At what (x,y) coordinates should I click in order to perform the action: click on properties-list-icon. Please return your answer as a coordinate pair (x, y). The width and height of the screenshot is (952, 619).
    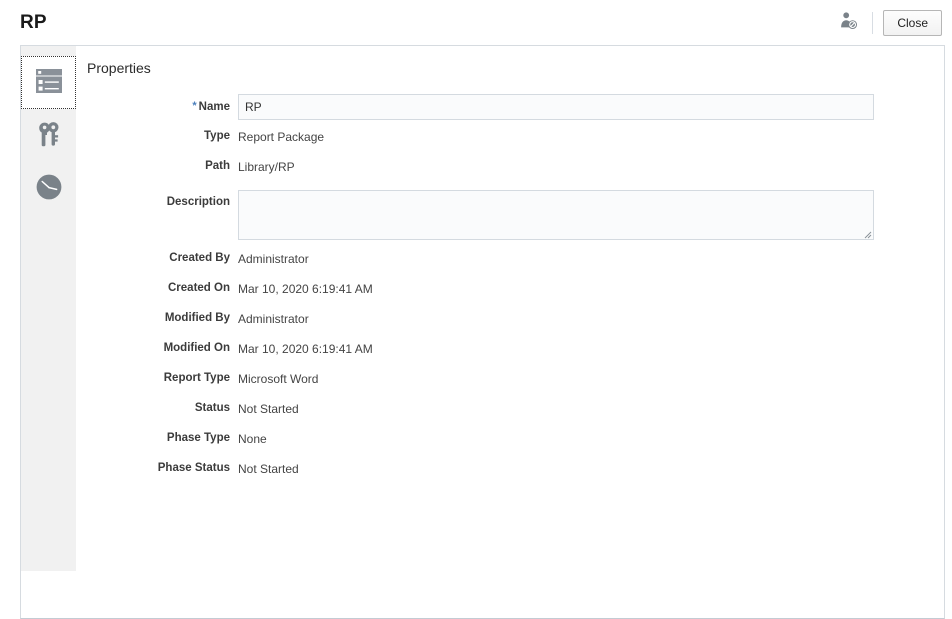
    Looking at the image, I should click on (49, 82).